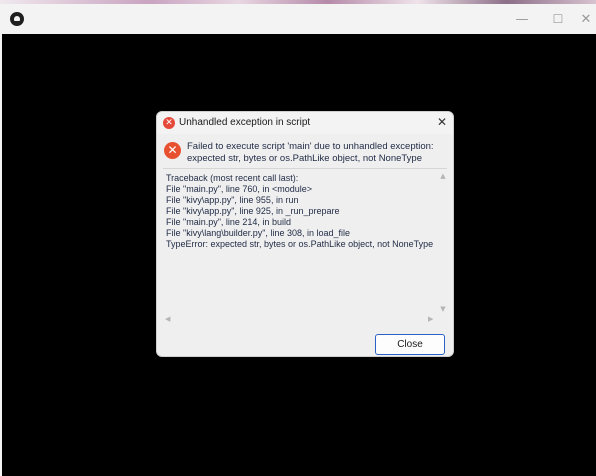 The image size is (596, 476). I want to click on scroll-right-arrow-icon: ▶, so click(430, 319).